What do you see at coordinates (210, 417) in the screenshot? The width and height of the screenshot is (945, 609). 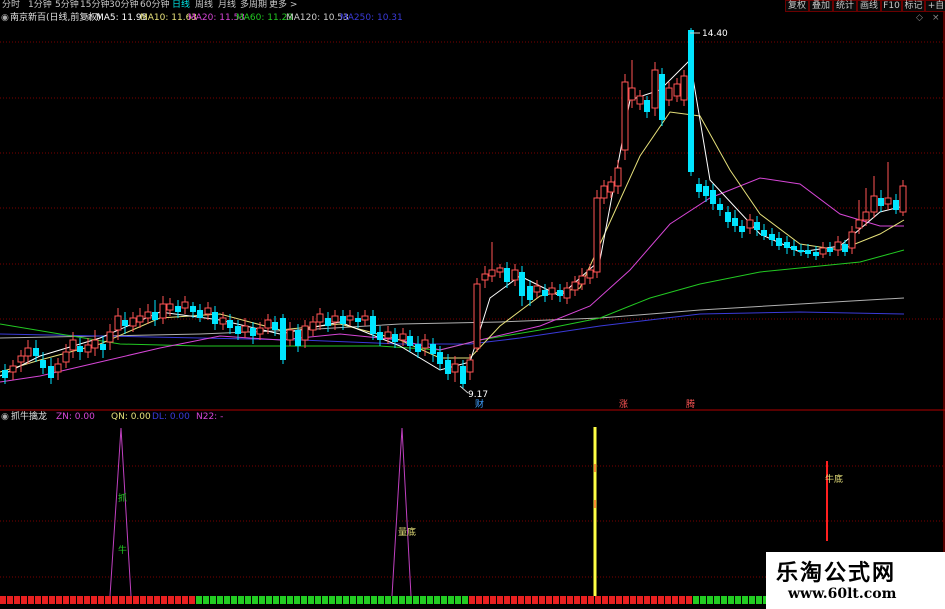 I see `n22-value: N22: -` at bounding box center [210, 417].